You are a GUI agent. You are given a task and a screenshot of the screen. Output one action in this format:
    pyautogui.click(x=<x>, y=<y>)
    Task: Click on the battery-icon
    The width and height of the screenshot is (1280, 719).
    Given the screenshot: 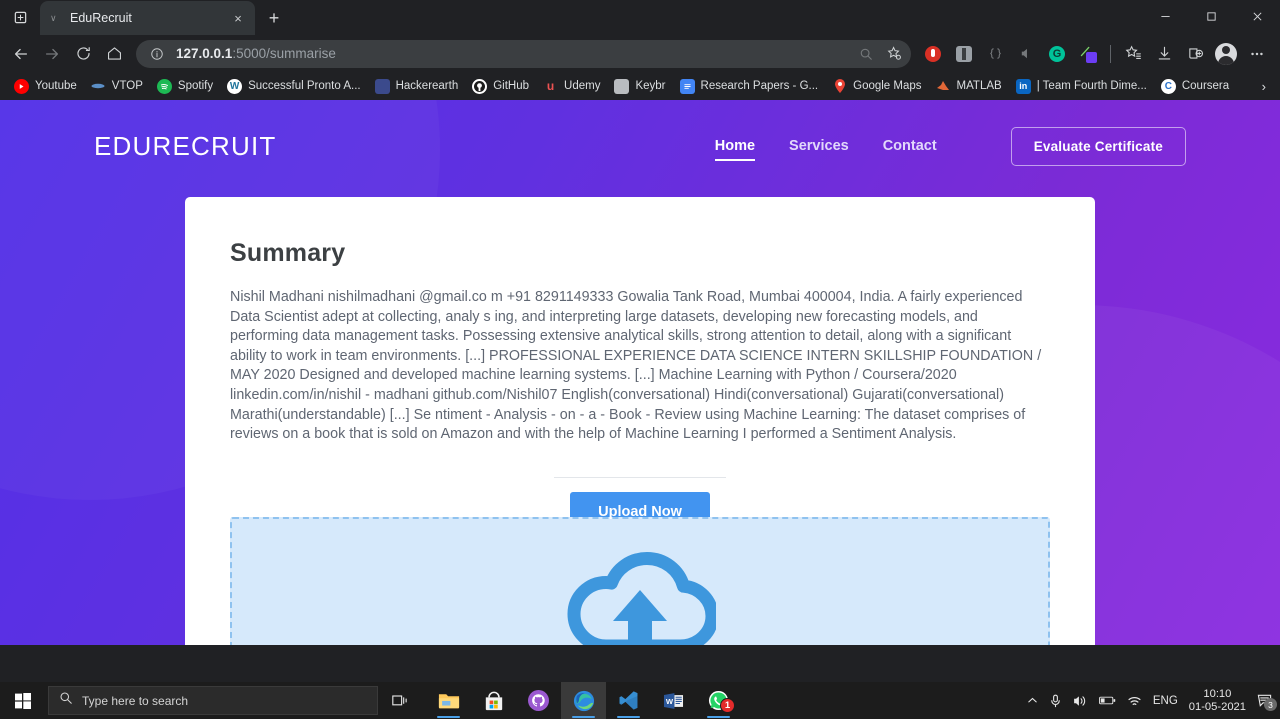 What is the action you would take?
    pyautogui.click(x=1107, y=700)
    